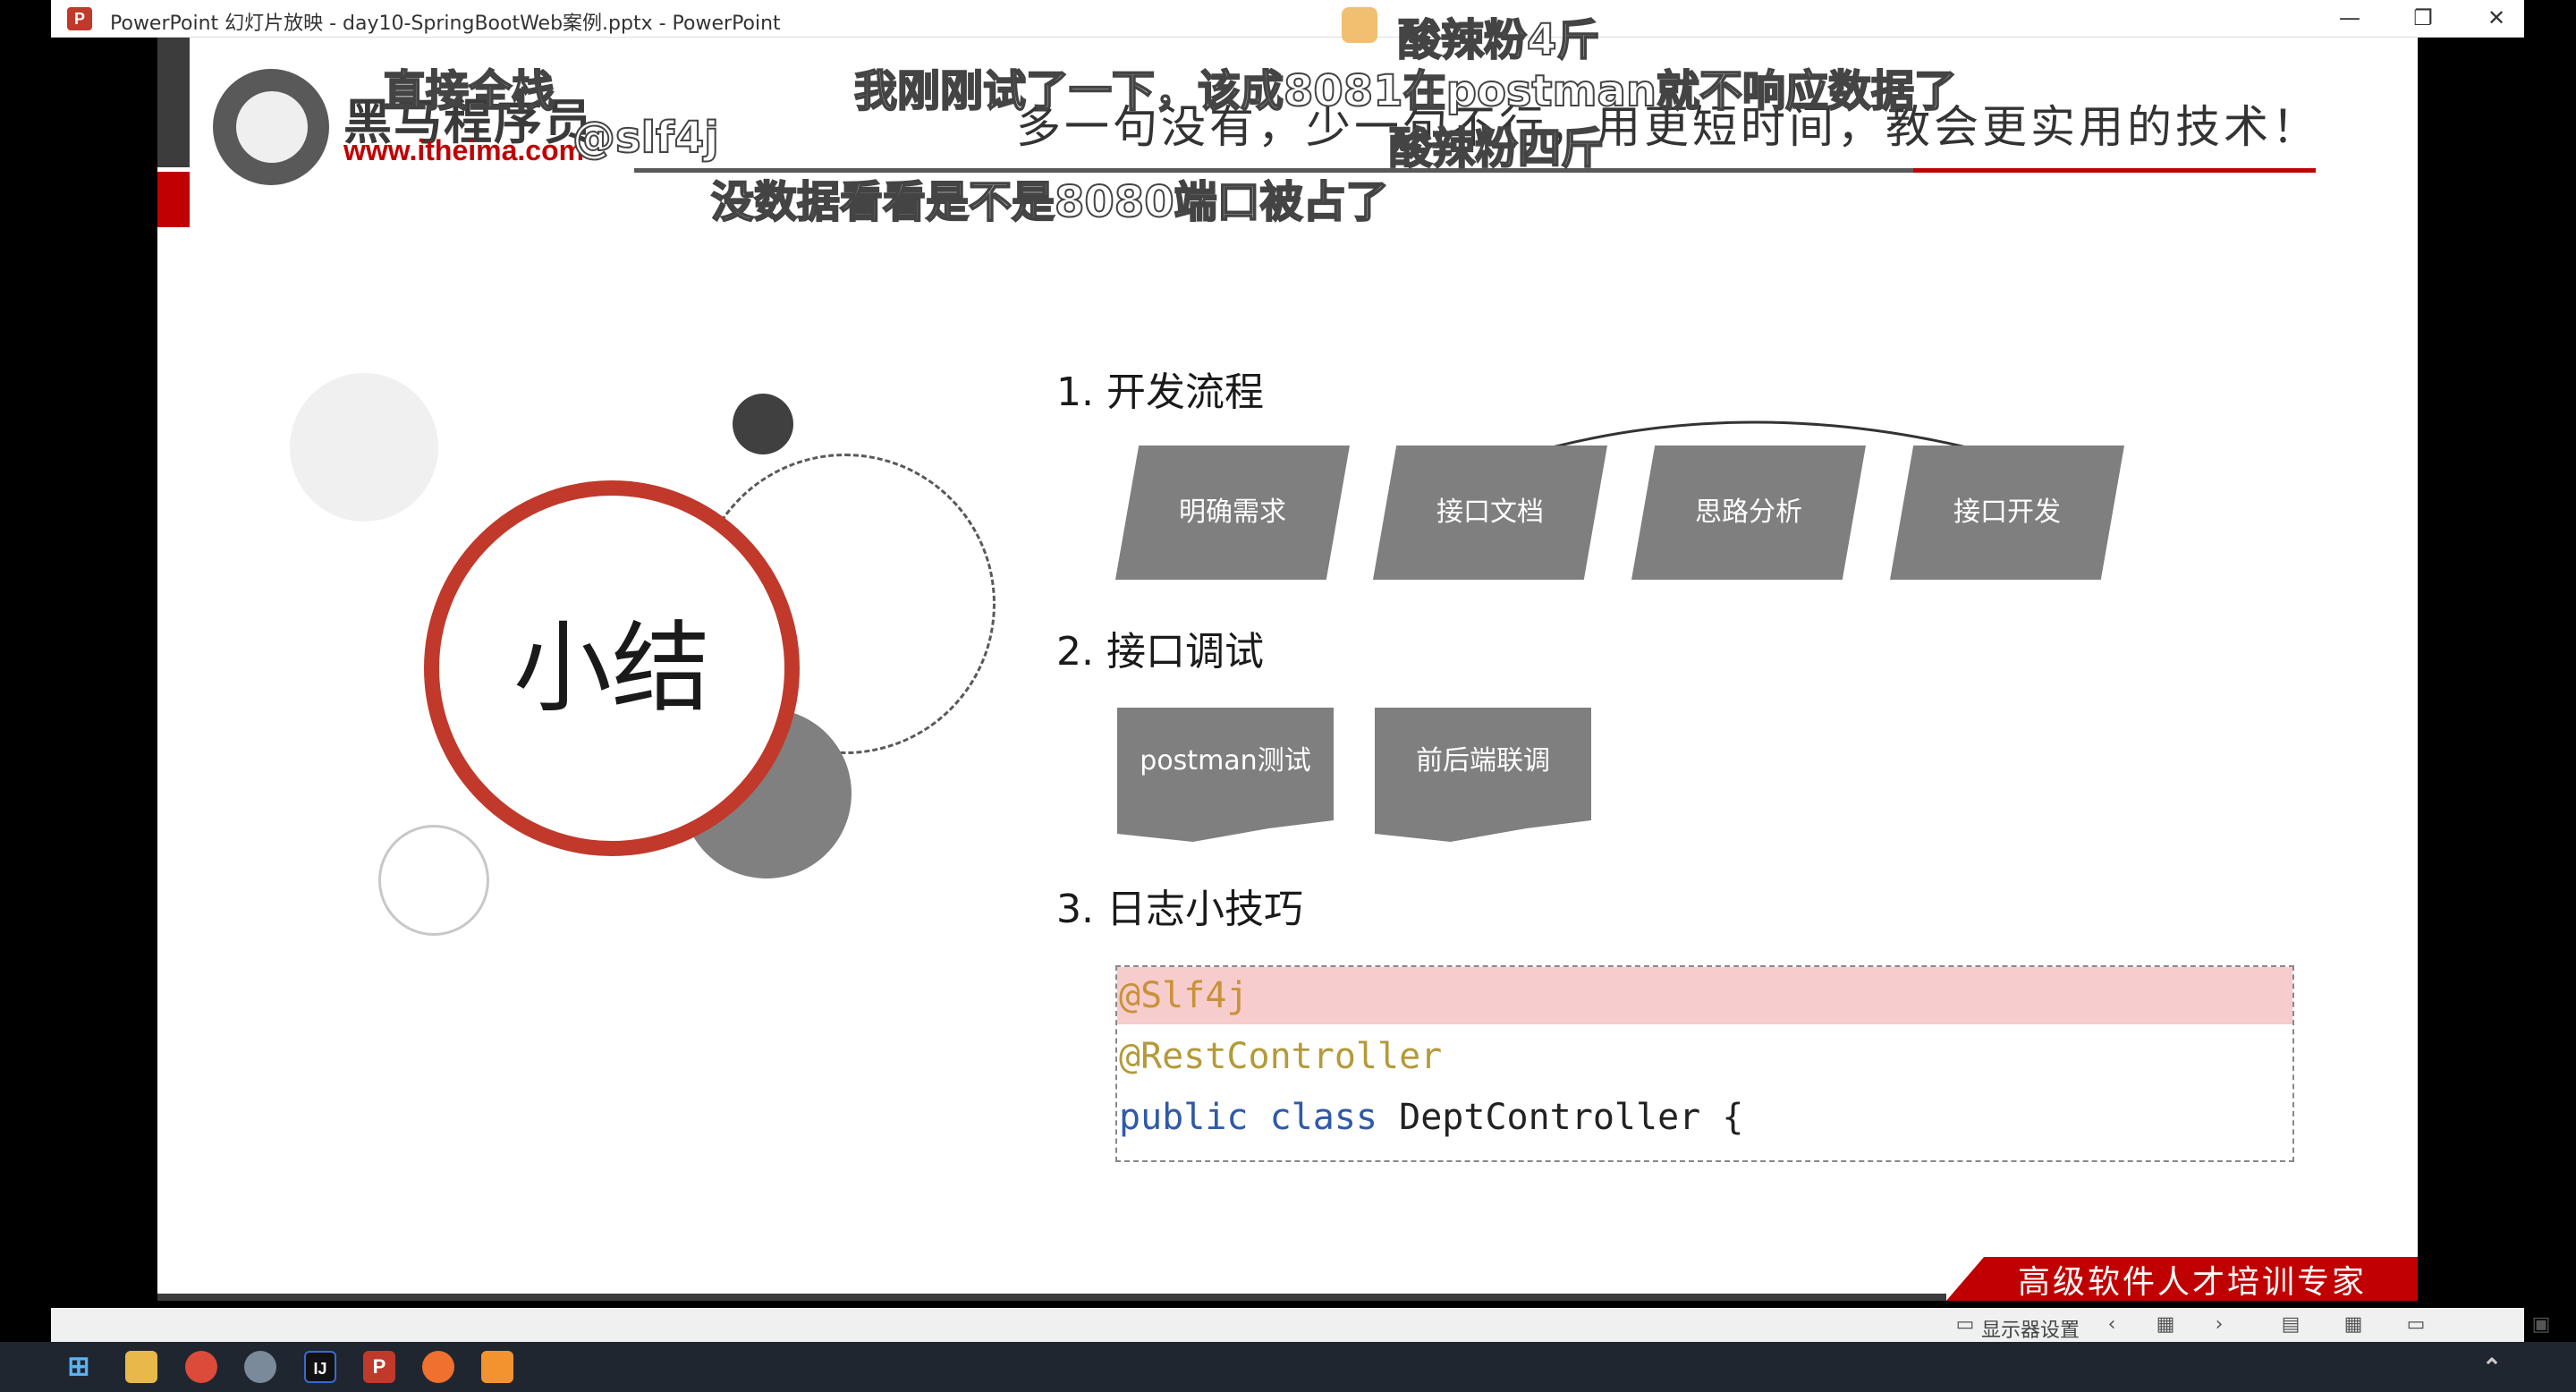  I want to click on flow-step-label: 明确需求, so click(1232, 512).